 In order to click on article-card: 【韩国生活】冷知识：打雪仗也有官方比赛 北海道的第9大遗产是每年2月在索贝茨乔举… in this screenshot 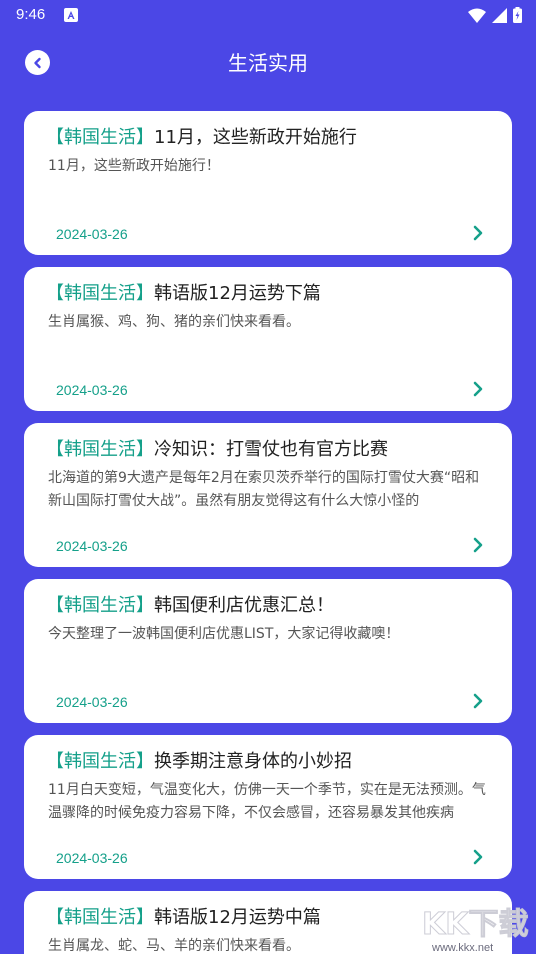, I will do `click(268, 495)`.